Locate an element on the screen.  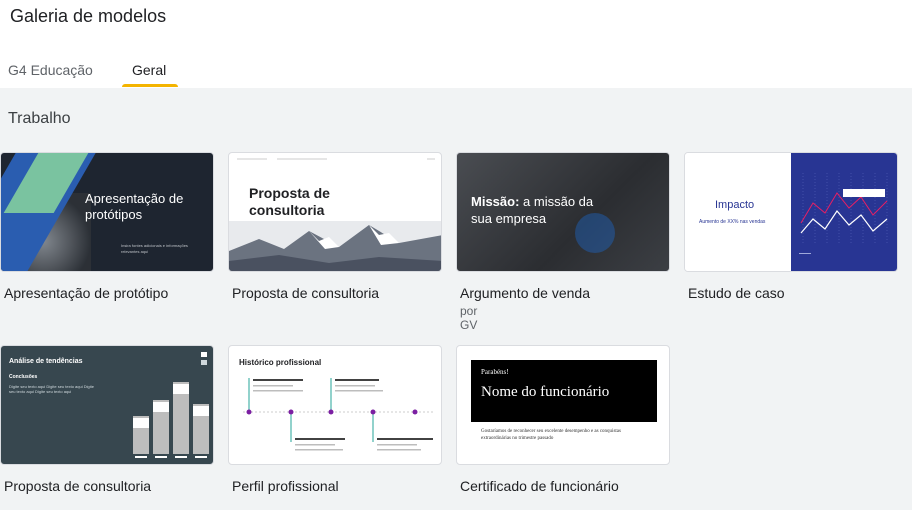
page-title: Galeria de modelos is located at coordinates (88, 16).